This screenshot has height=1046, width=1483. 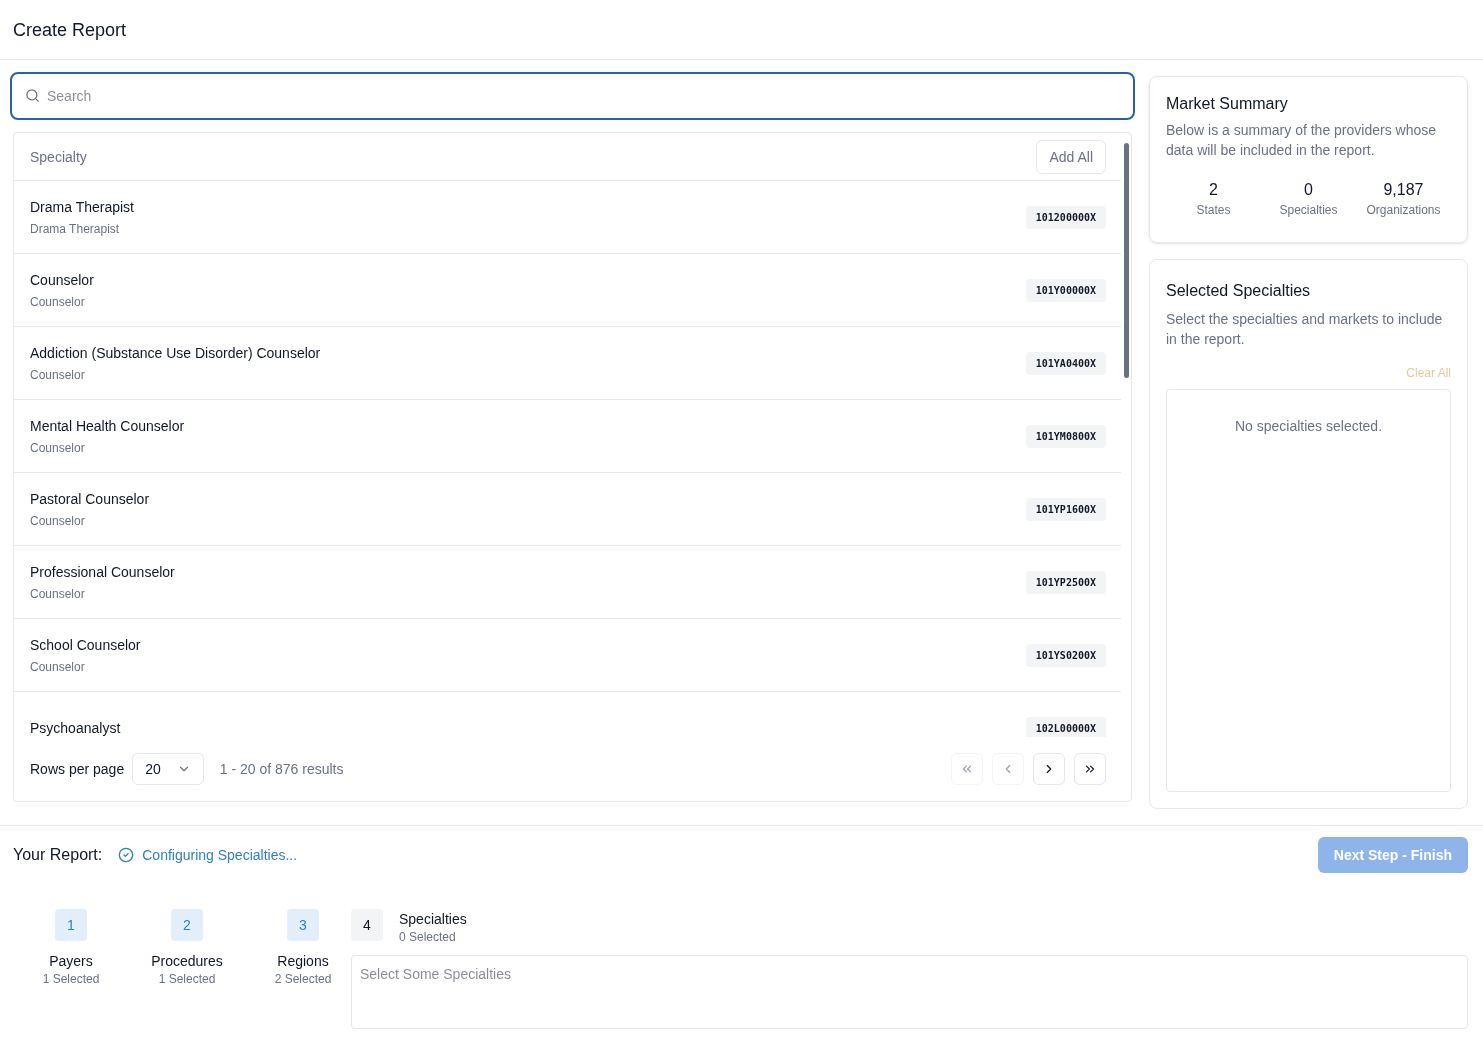 What do you see at coordinates (1239, 291) in the screenshot?
I see `card-title: Selected Specialties` at bounding box center [1239, 291].